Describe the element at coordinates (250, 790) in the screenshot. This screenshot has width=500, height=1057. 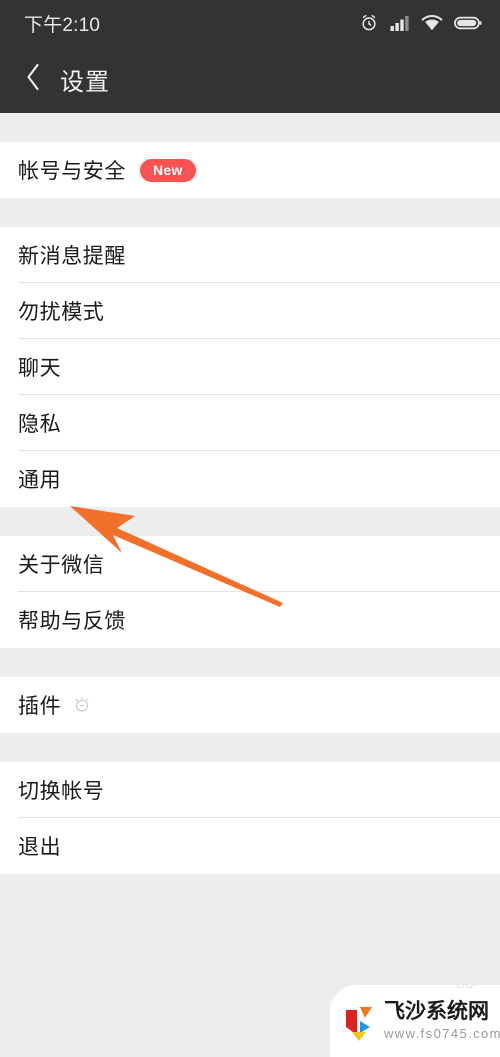
I see `list-item-switch-account: 切换帐号` at that location.